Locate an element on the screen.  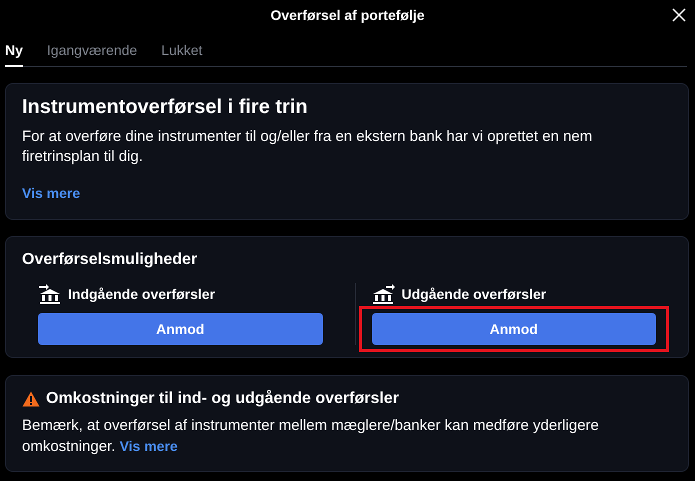
tab: Lukket is located at coordinates (181, 52).